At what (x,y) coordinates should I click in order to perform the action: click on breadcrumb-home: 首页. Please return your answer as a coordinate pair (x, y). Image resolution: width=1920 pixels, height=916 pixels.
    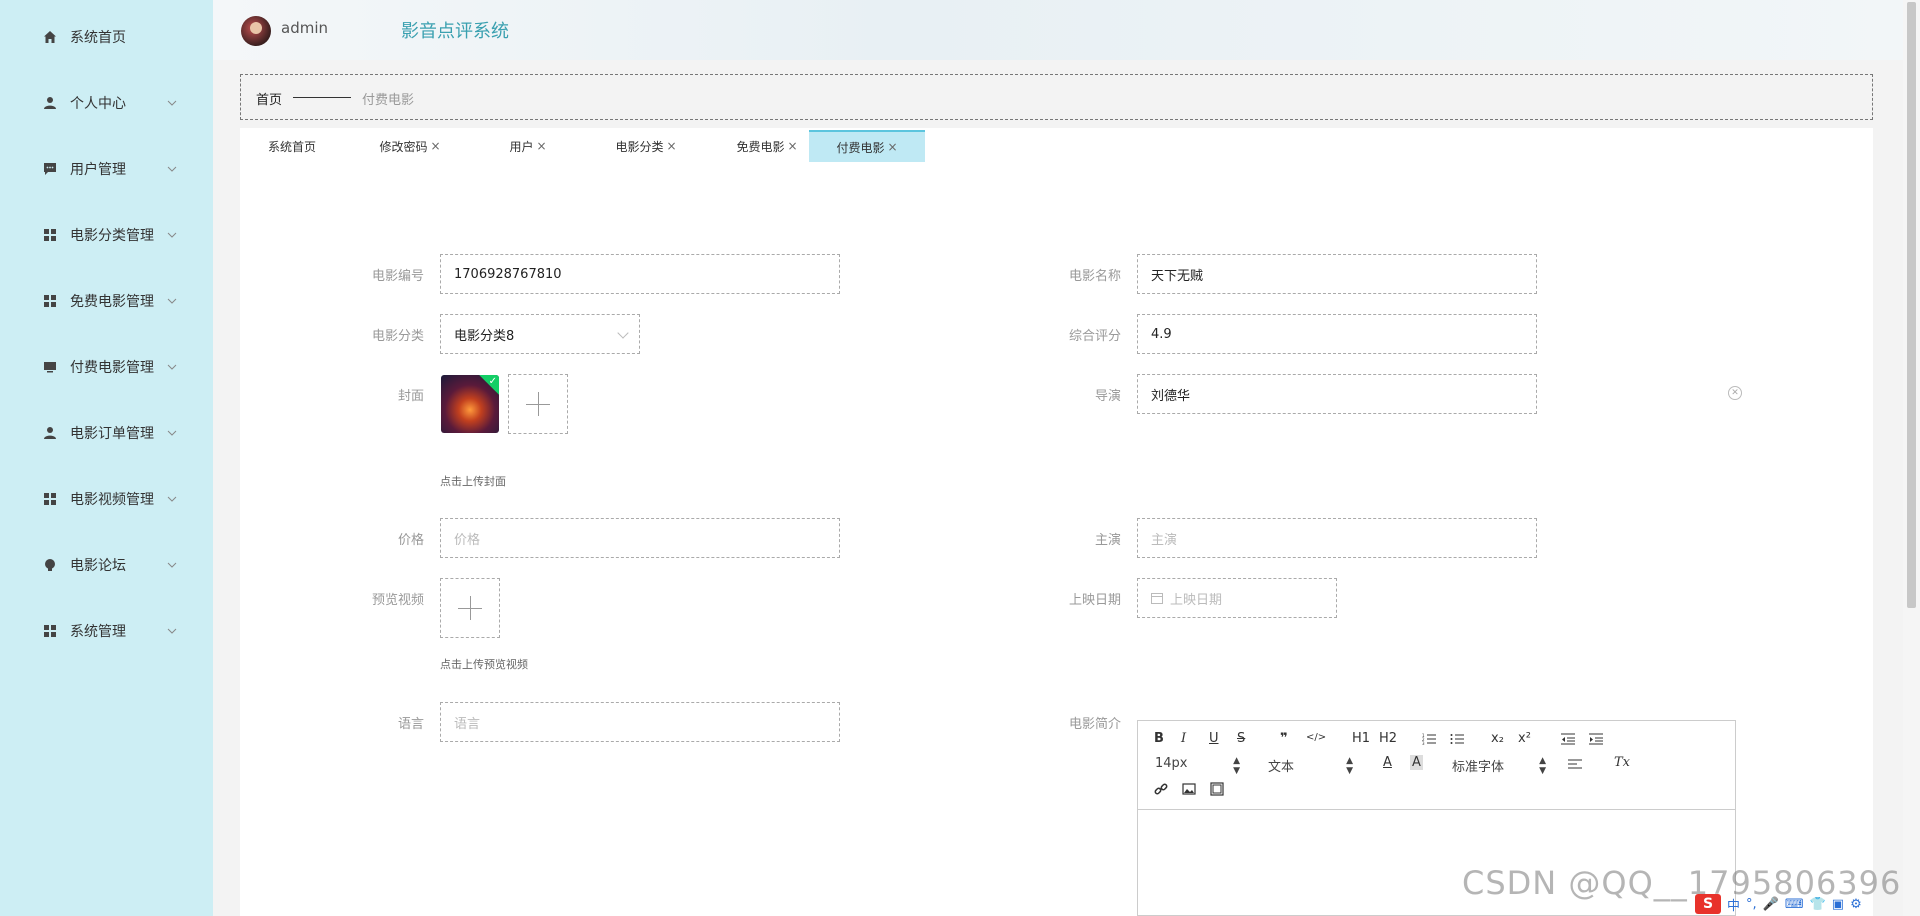
    Looking at the image, I should click on (269, 98).